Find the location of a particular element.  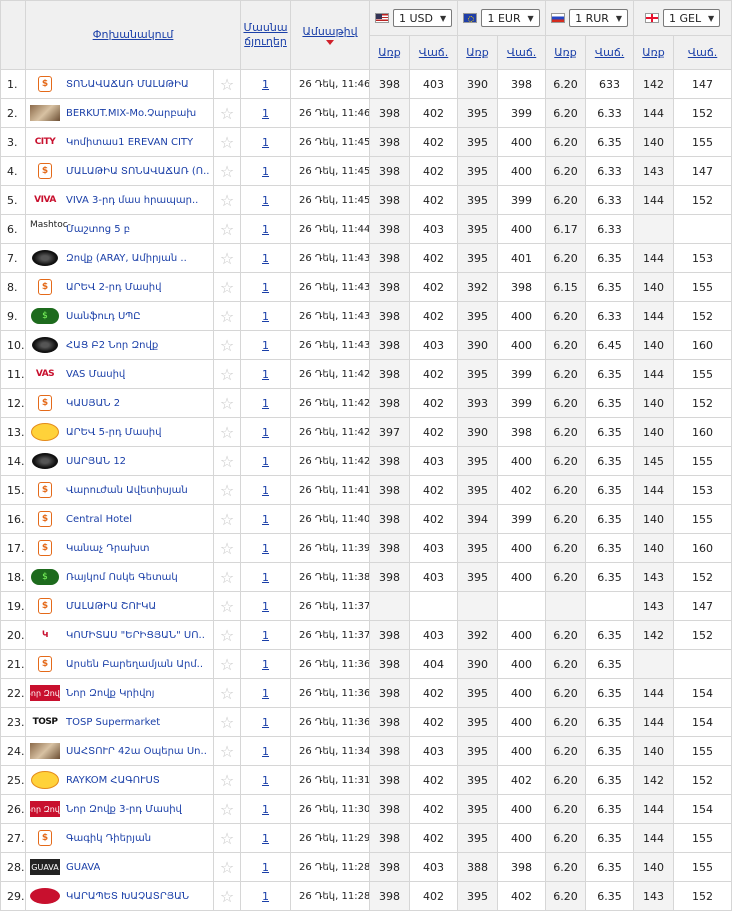

bank-name-link: Մաշտոց 5 բ is located at coordinates (98, 229).